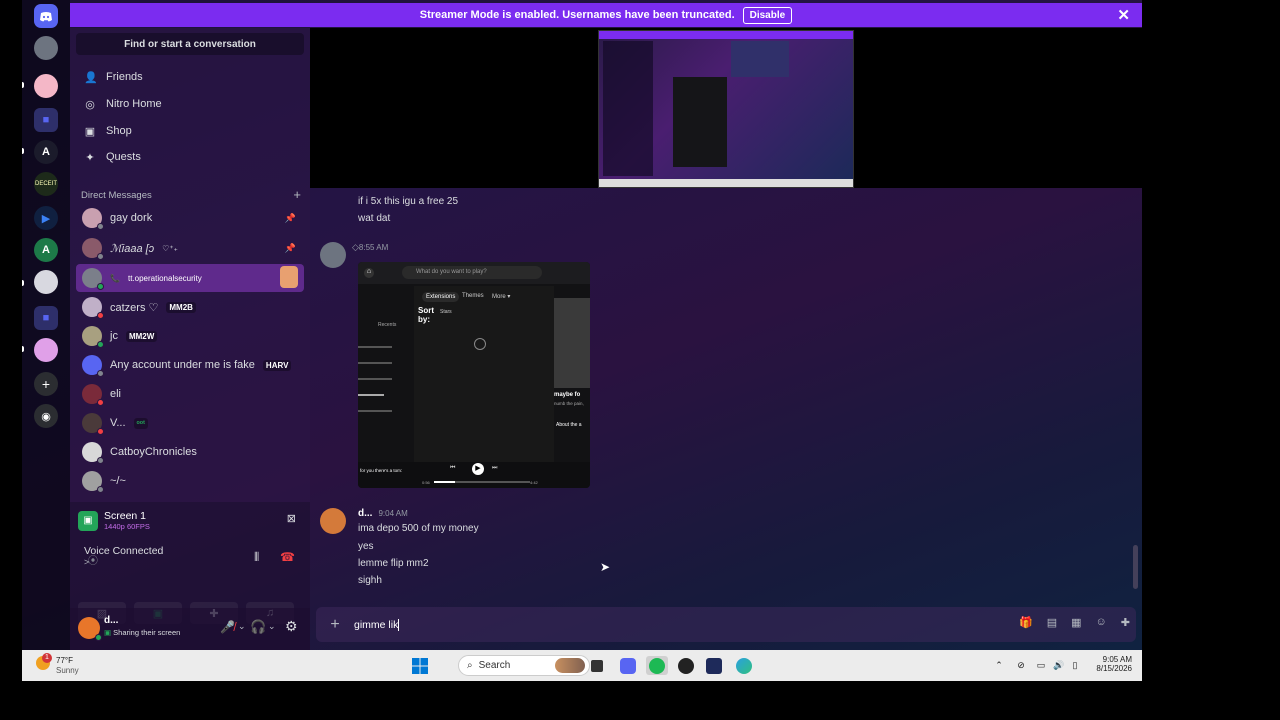 This screenshot has height=720, width=1280. What do you see at coordinates (726, 624) in the screenshot?
I see `message-input: + gimme lik 🎁 ▤ ▦ ☺ ✚` at bounding box center [726, 624].